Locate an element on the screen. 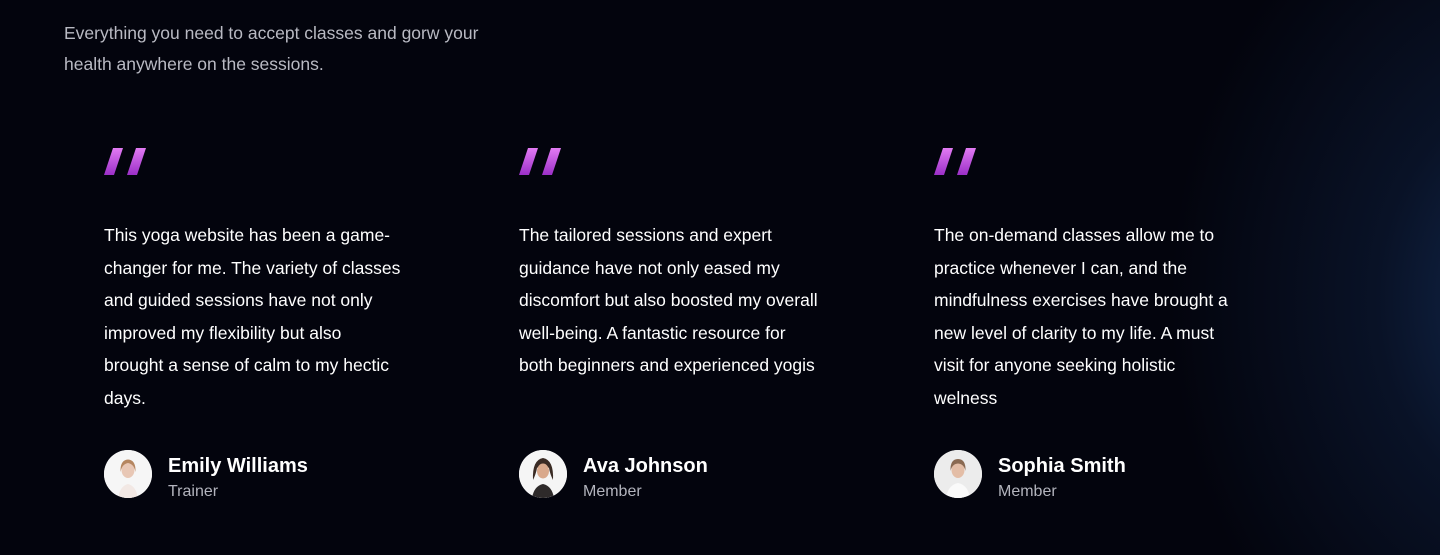  testimonial-author: Ava Johnson Member is located at coordinates (613, 476).